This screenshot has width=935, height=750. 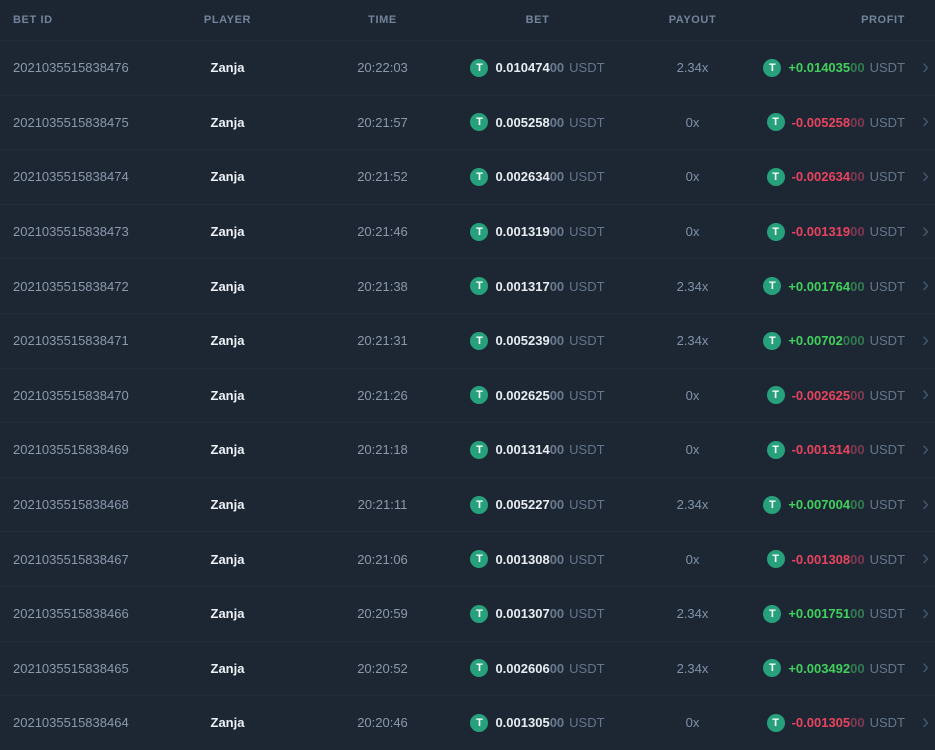 I want to click on bet-amount-value: 0.001317, so click(x=522, y=286).